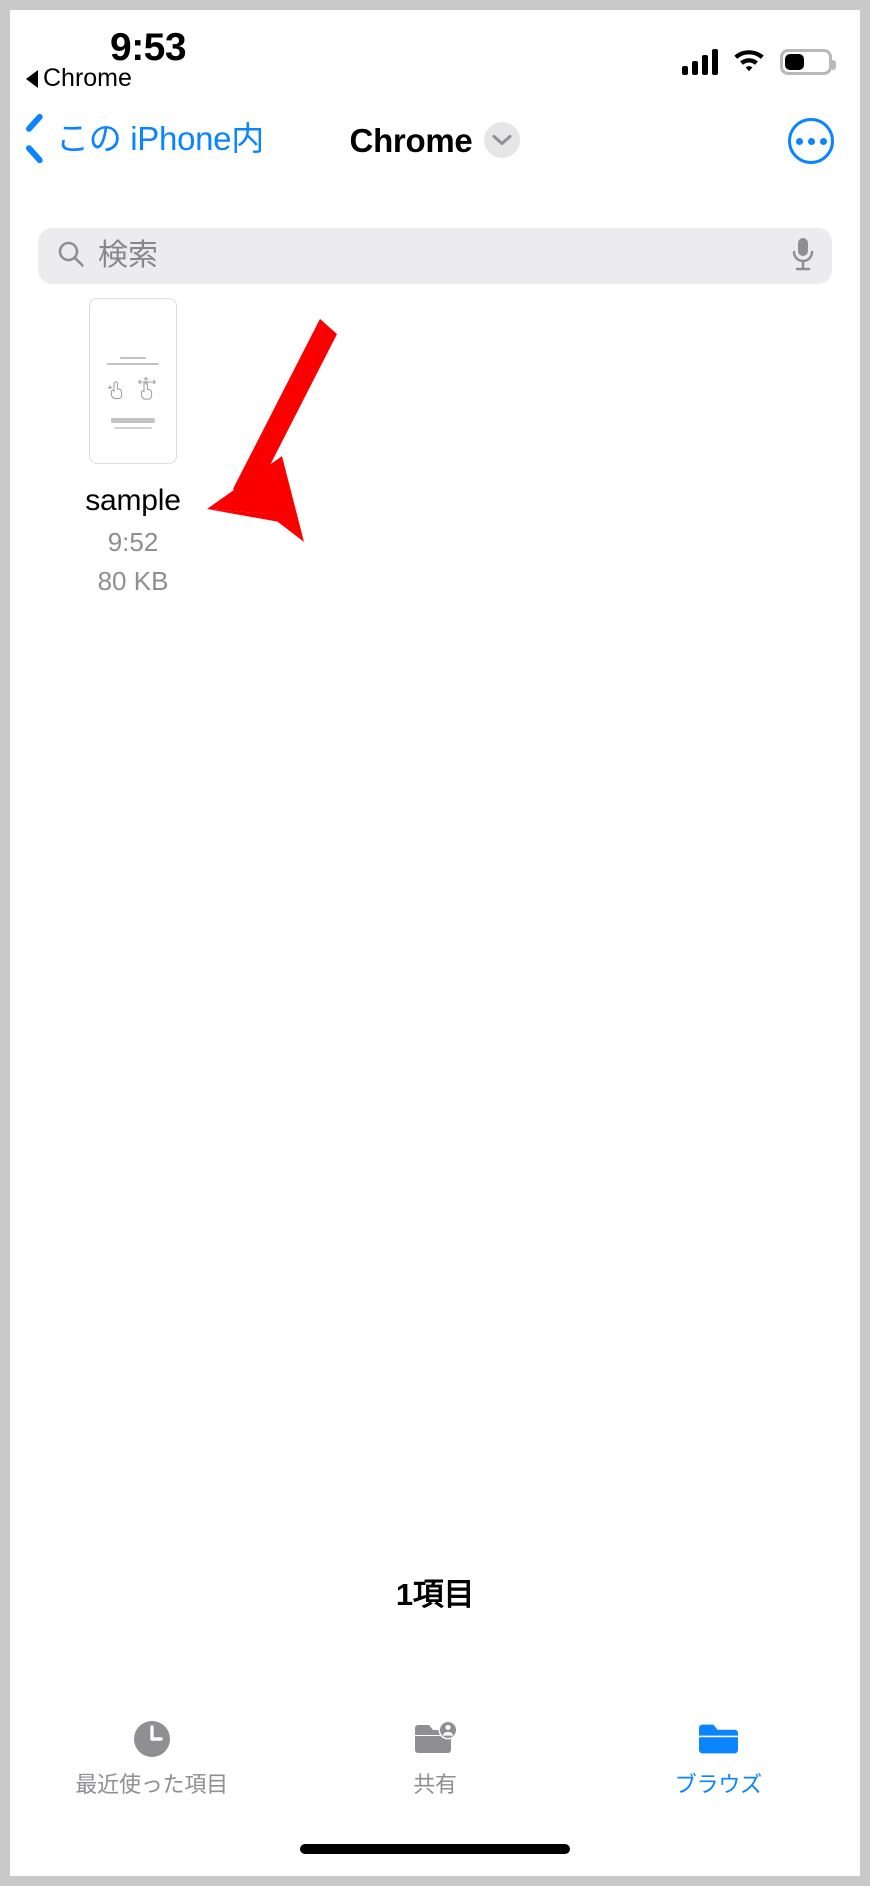  Describe the element at coordinates (133, 389) in the screenshot. I see `thumbnail-gesture-icons` at that location.